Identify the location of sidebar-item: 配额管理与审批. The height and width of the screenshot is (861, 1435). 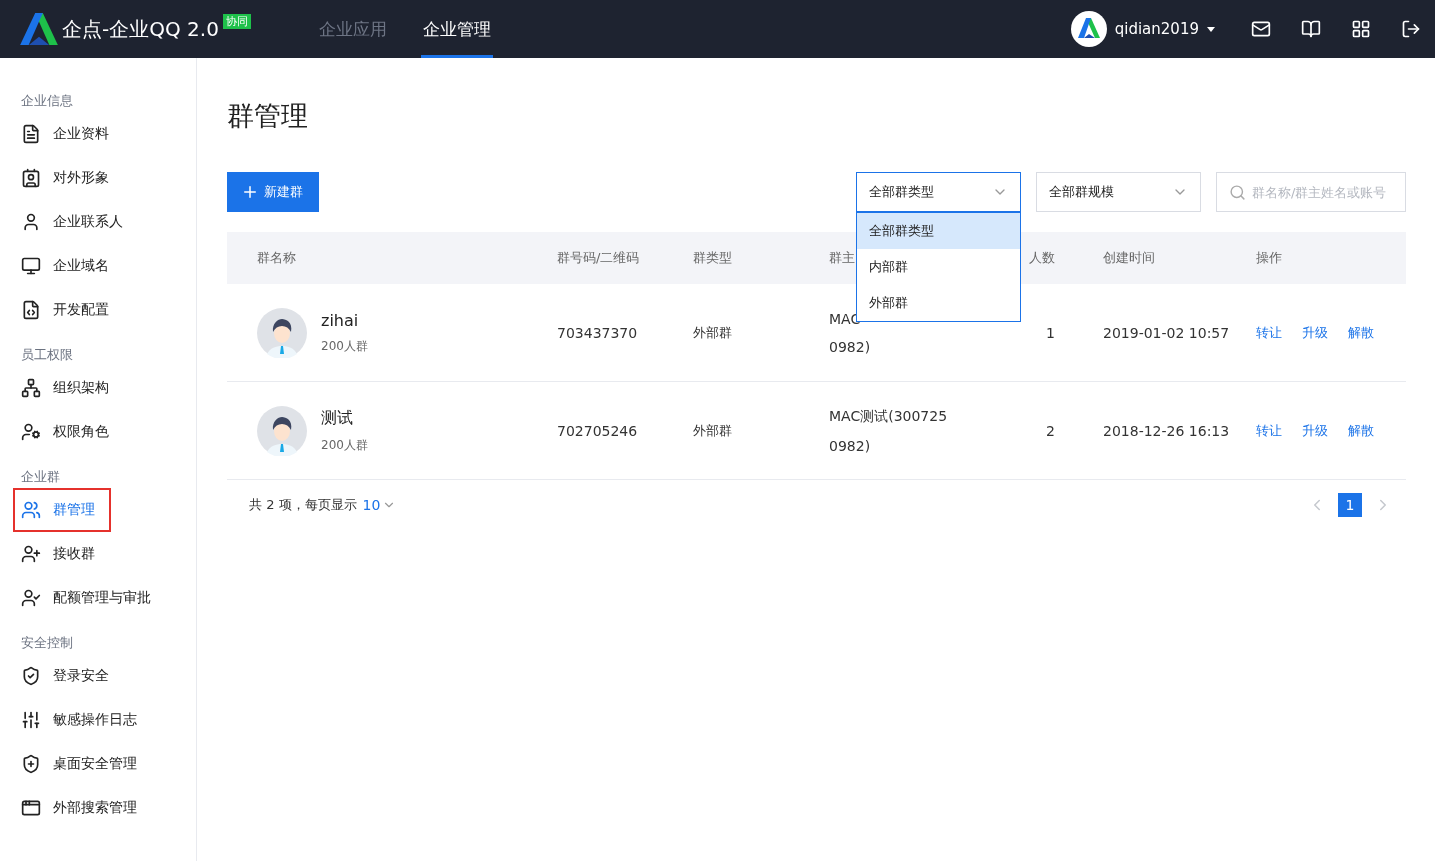
(101, 598).